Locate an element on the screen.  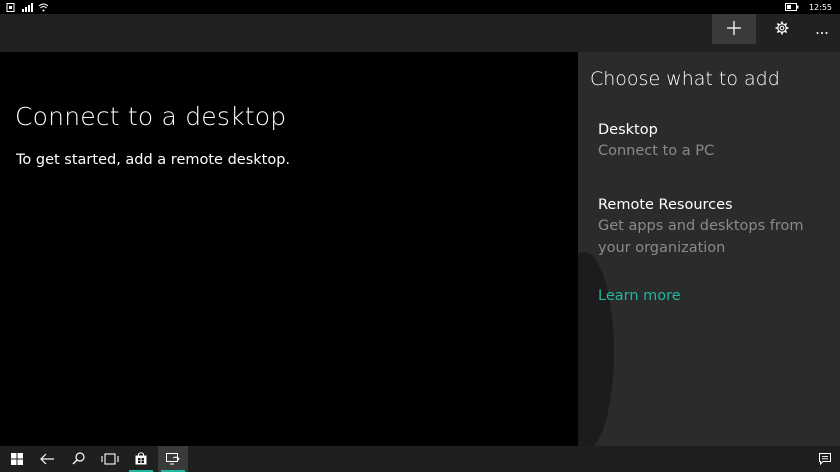
settings-icon is located at coordinates (782, 29).